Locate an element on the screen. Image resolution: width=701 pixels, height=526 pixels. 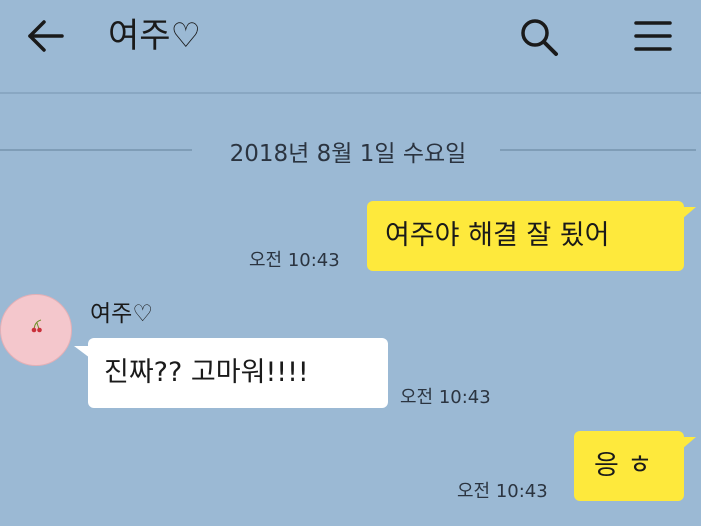
date-divider: 2018년 8월 1일 수요일 is located at coordinates (350, 150).